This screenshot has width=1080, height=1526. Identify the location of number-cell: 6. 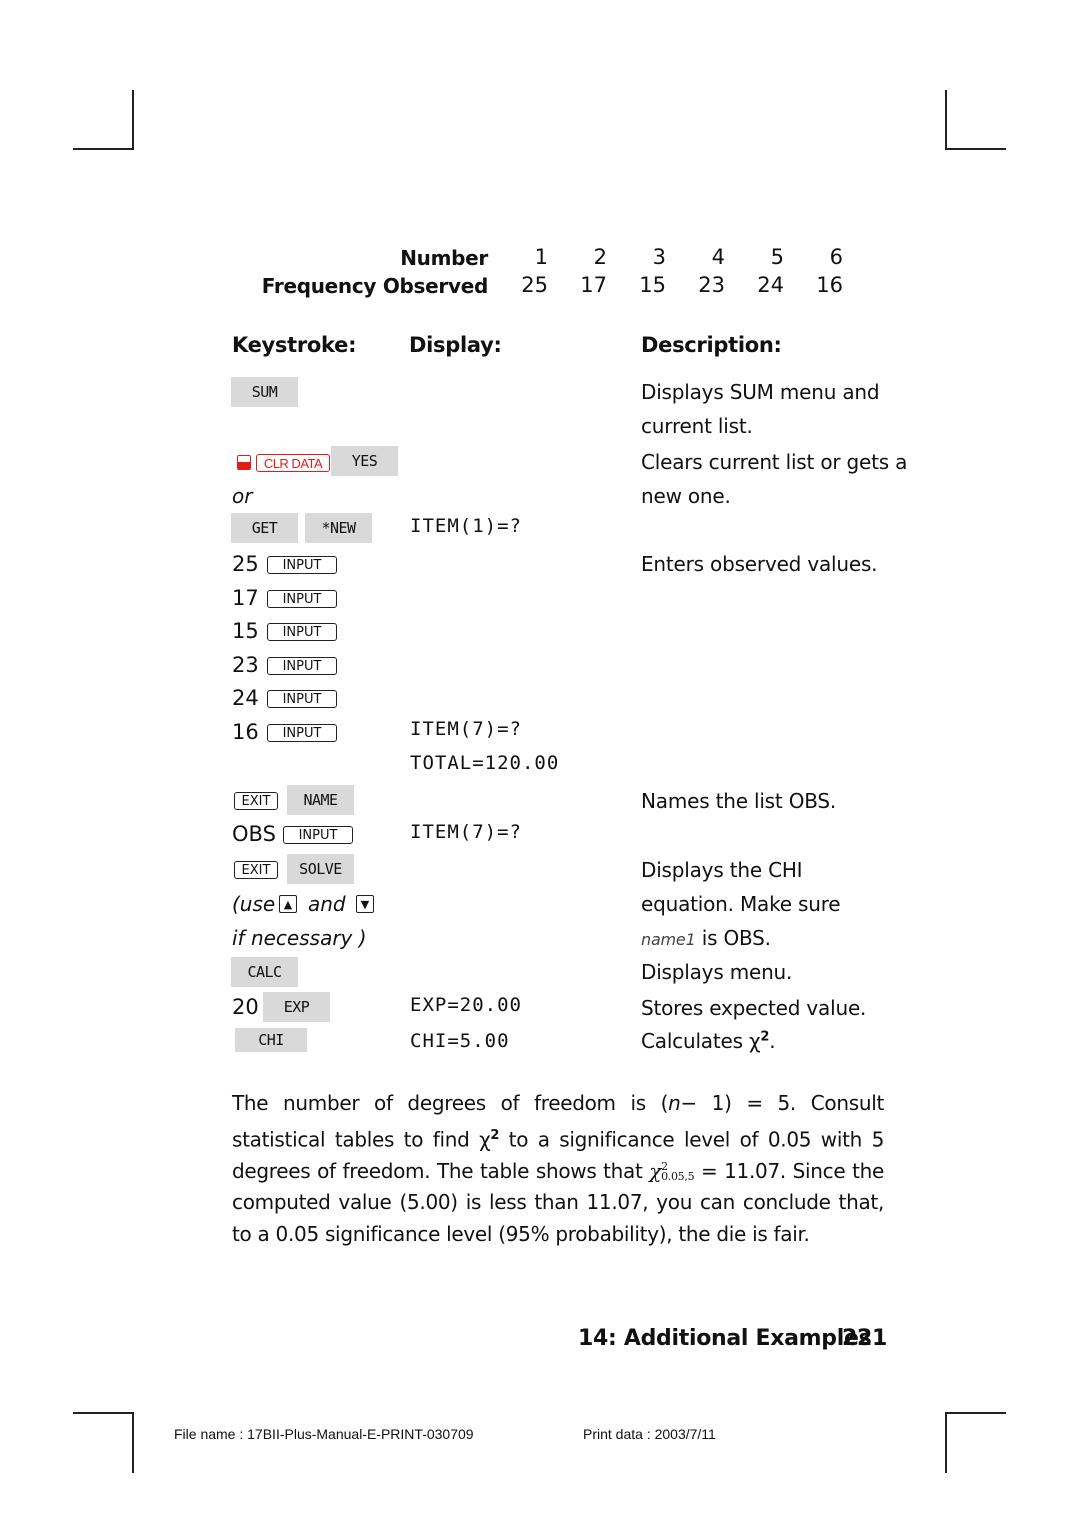
(836, 257).